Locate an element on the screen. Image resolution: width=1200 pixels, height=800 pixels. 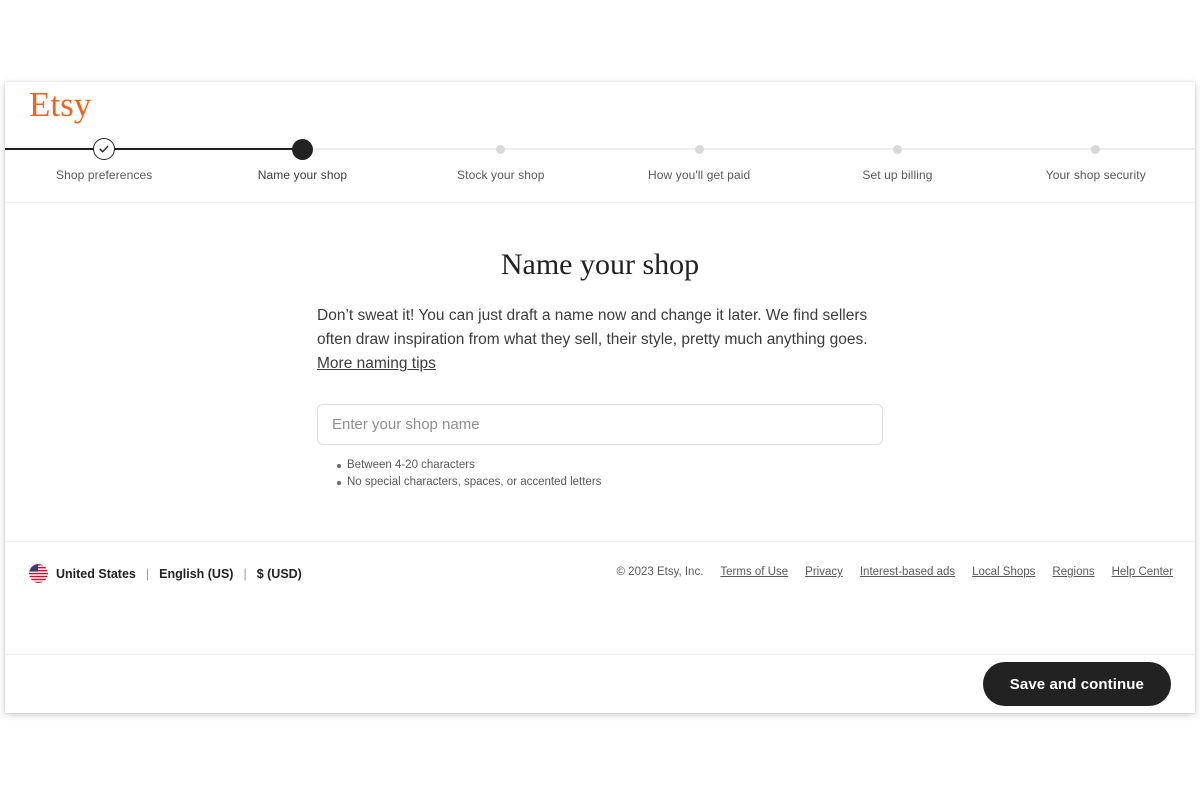
link-privacy: Privacy is located at coordinates (824, 572).